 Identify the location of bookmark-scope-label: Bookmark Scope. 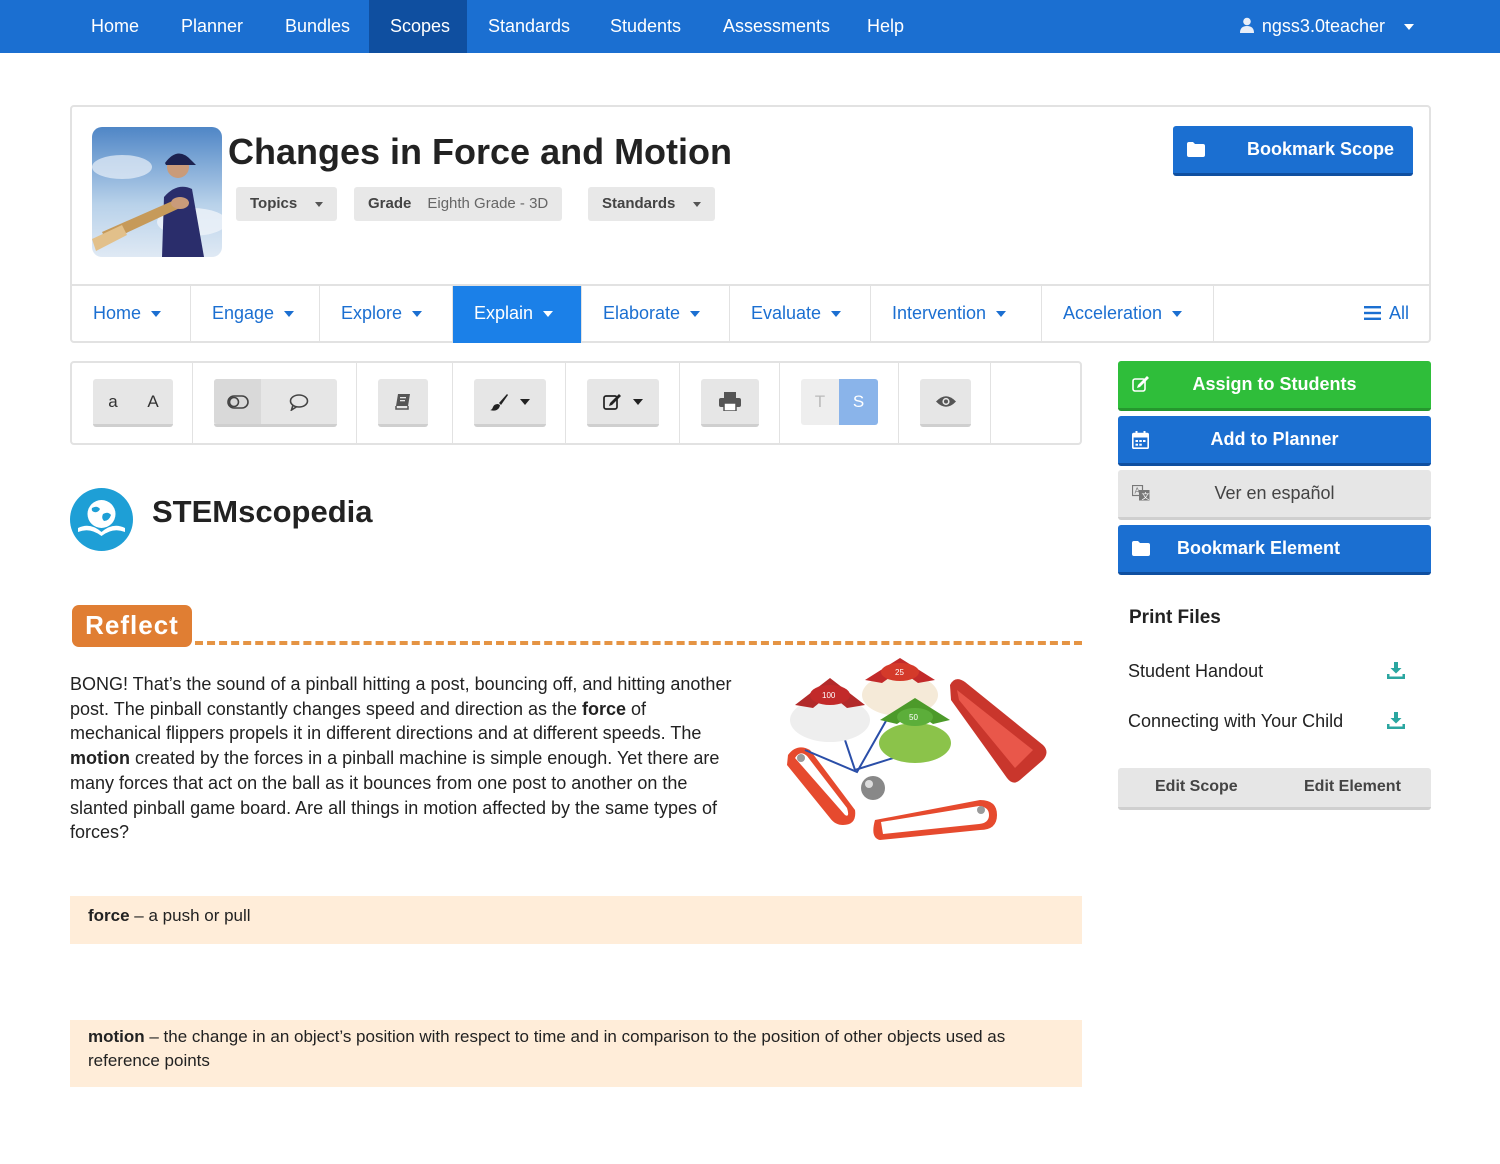
(1321, 149).